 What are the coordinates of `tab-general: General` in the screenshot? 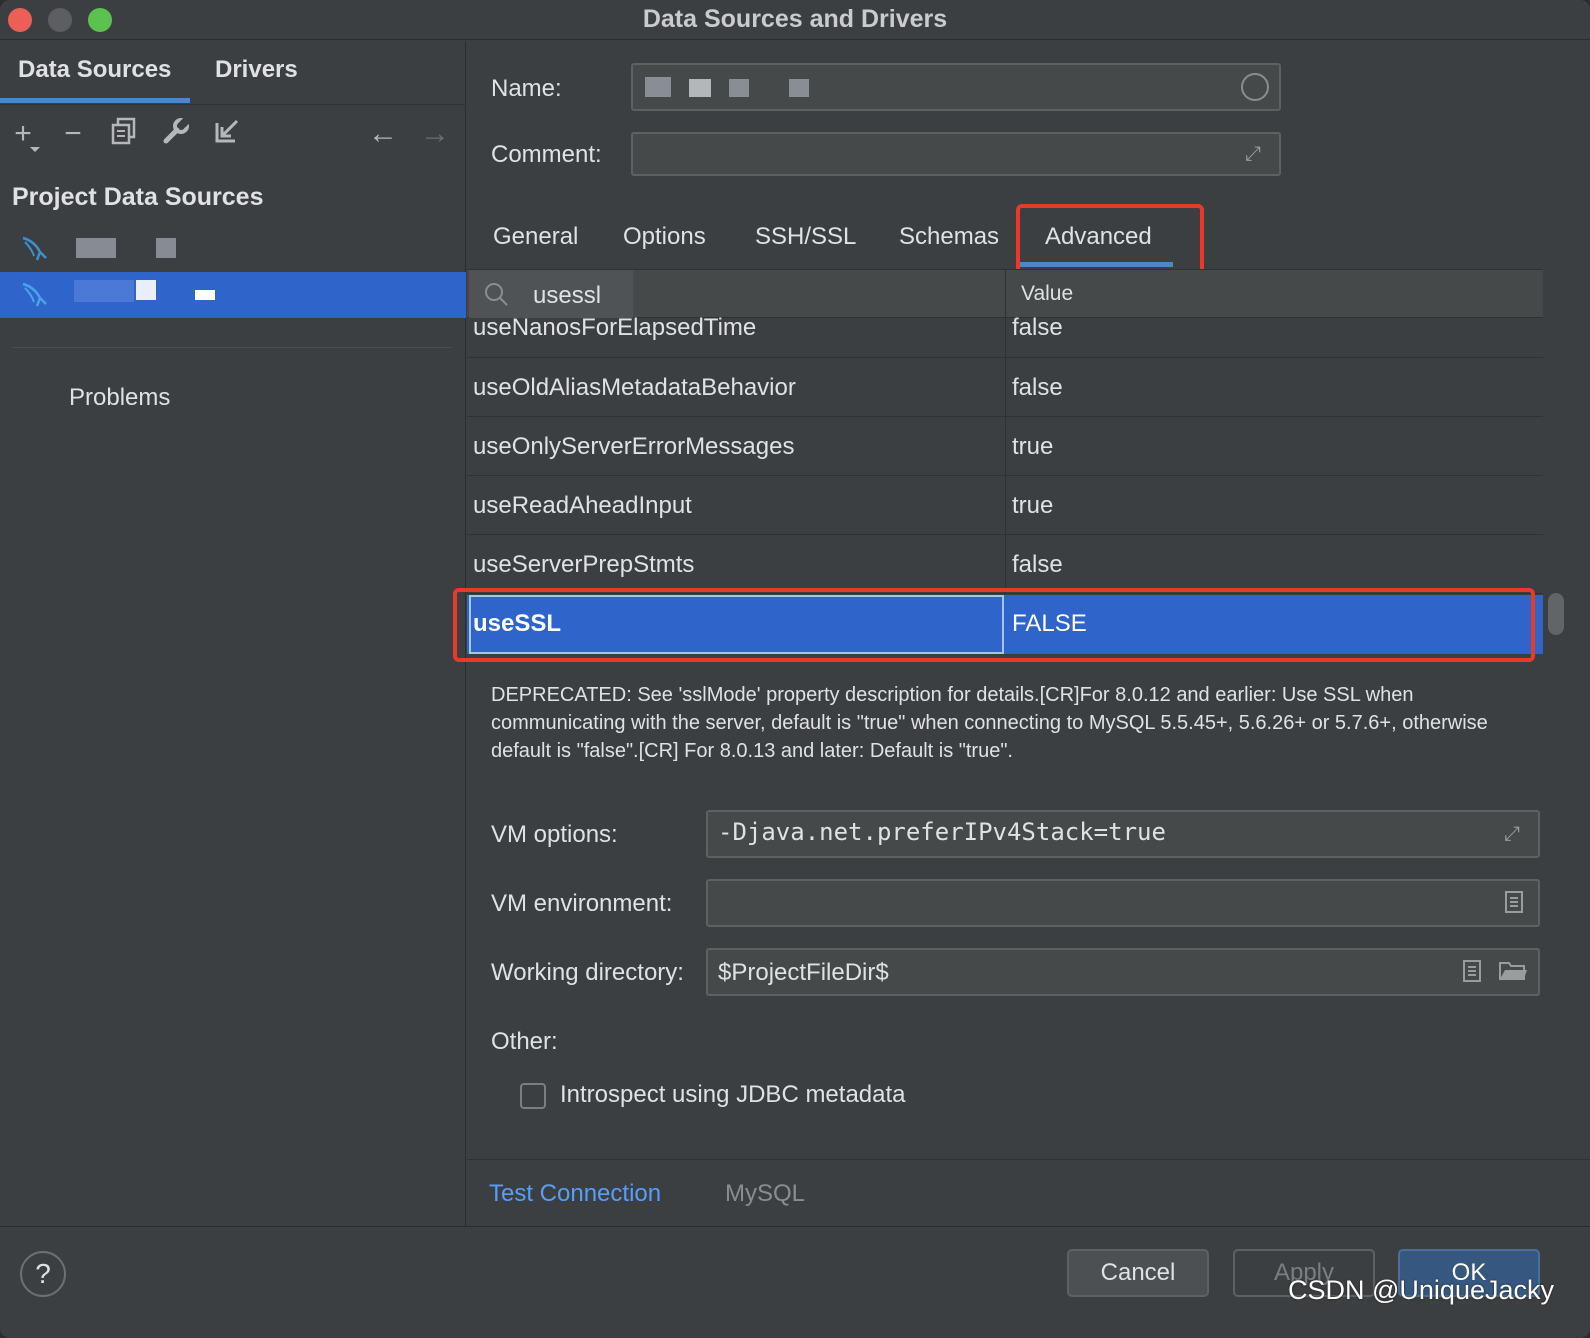 It's located at (535, 237).